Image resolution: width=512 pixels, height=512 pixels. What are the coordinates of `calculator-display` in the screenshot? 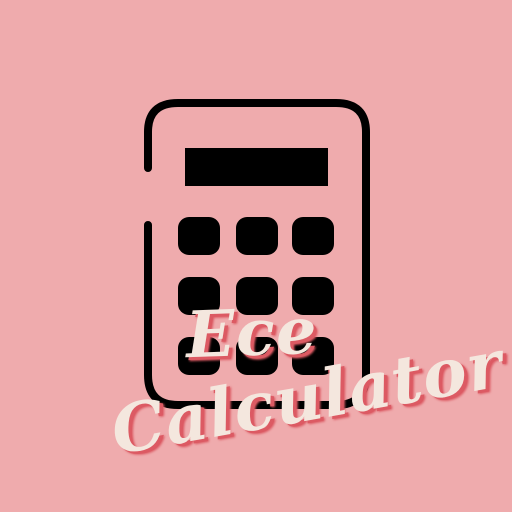 It's located at (256, 167).